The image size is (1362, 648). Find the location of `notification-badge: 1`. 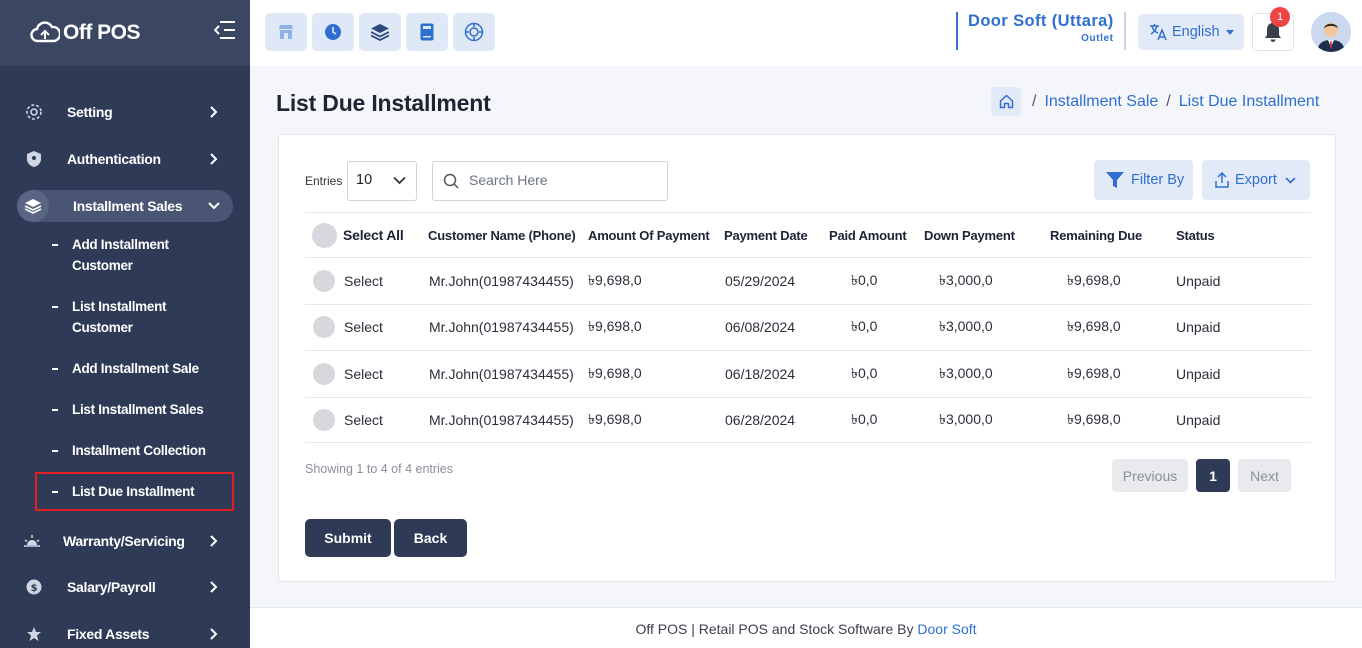

notification-badge: 1 is located at coordinates (1280, 17).